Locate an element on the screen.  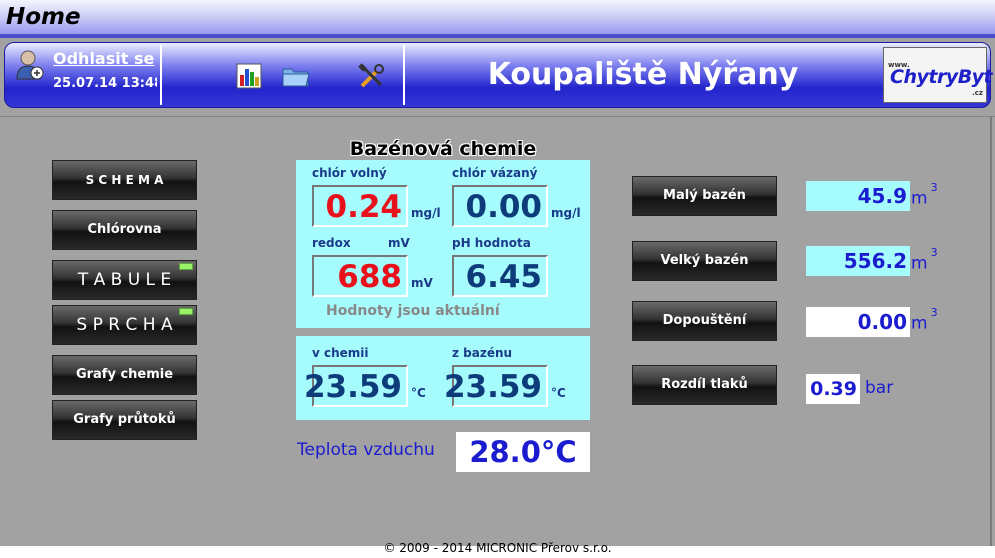
temperature-panel: v chemii z bazénu 23.59 °C 23.59 °C is located at coordinates (443, 378).